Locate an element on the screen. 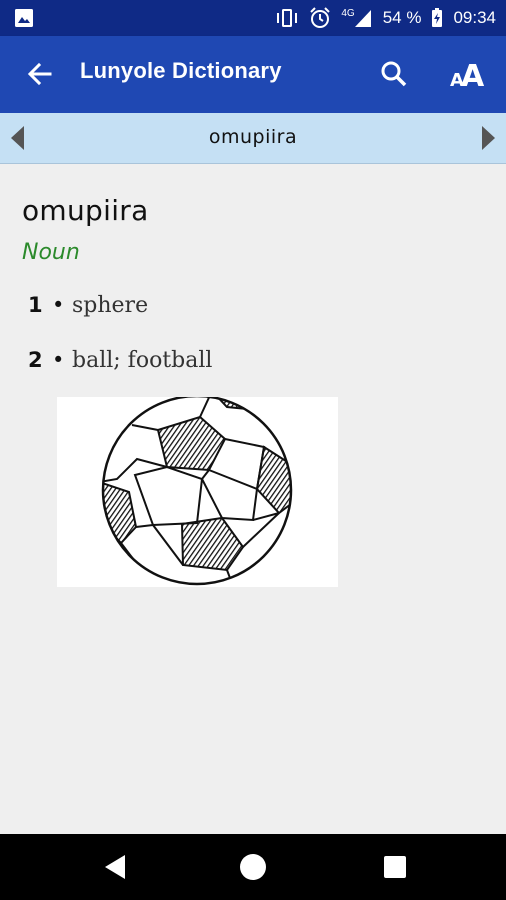 This screenshot has width=506, height=900. vibrate-icon is located at coordinates (287, 18).